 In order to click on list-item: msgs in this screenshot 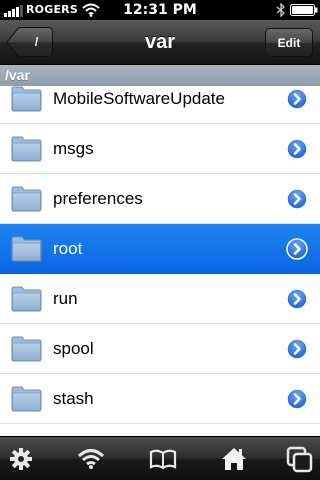, I will do `click(160, 149)`.